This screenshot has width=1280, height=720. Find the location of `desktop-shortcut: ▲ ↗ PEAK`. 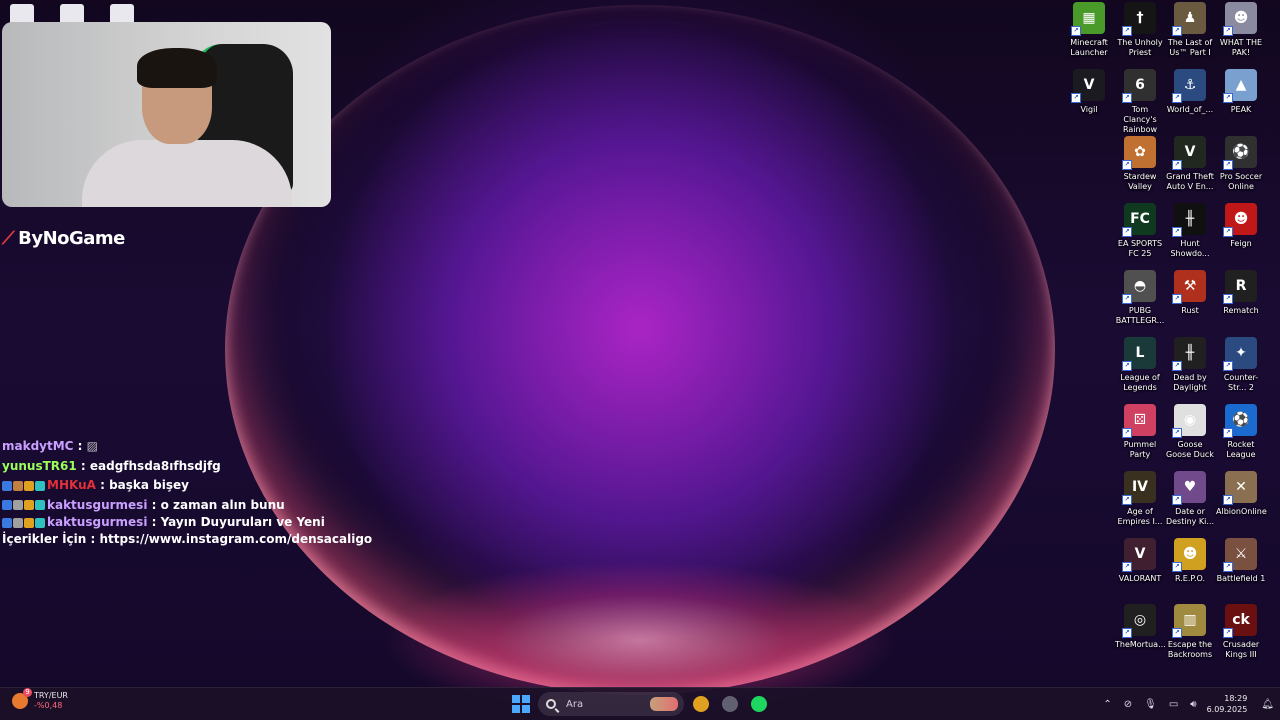

desktop-shortcut: ▲ ↗ PEAK is located at coordinates (1241, 92).